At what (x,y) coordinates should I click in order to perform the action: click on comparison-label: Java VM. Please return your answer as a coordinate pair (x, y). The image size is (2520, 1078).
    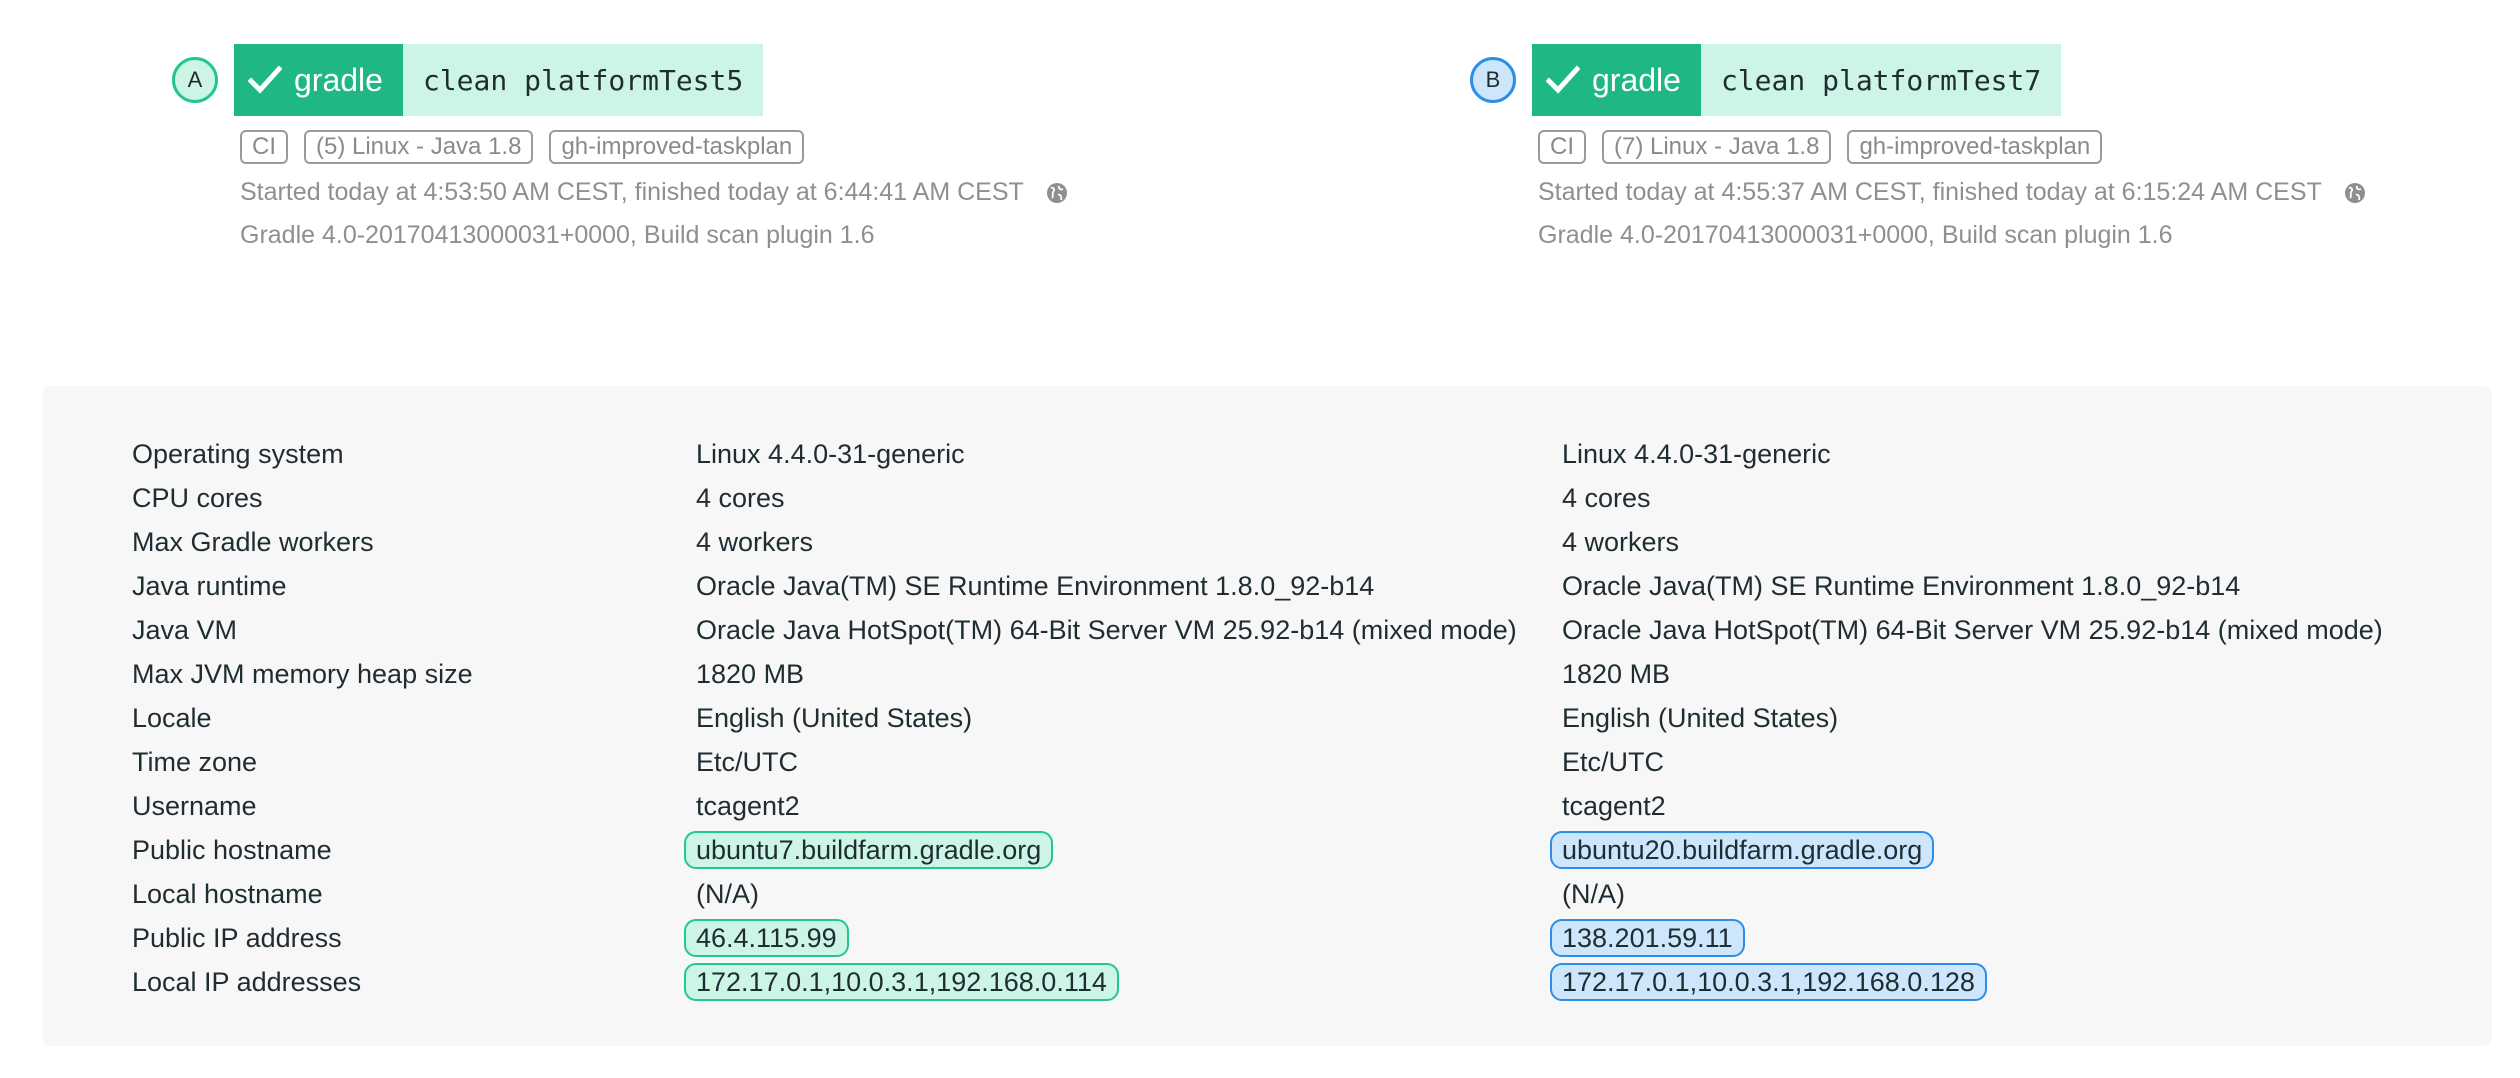
    Looking at the image, I should click on (185, 630).